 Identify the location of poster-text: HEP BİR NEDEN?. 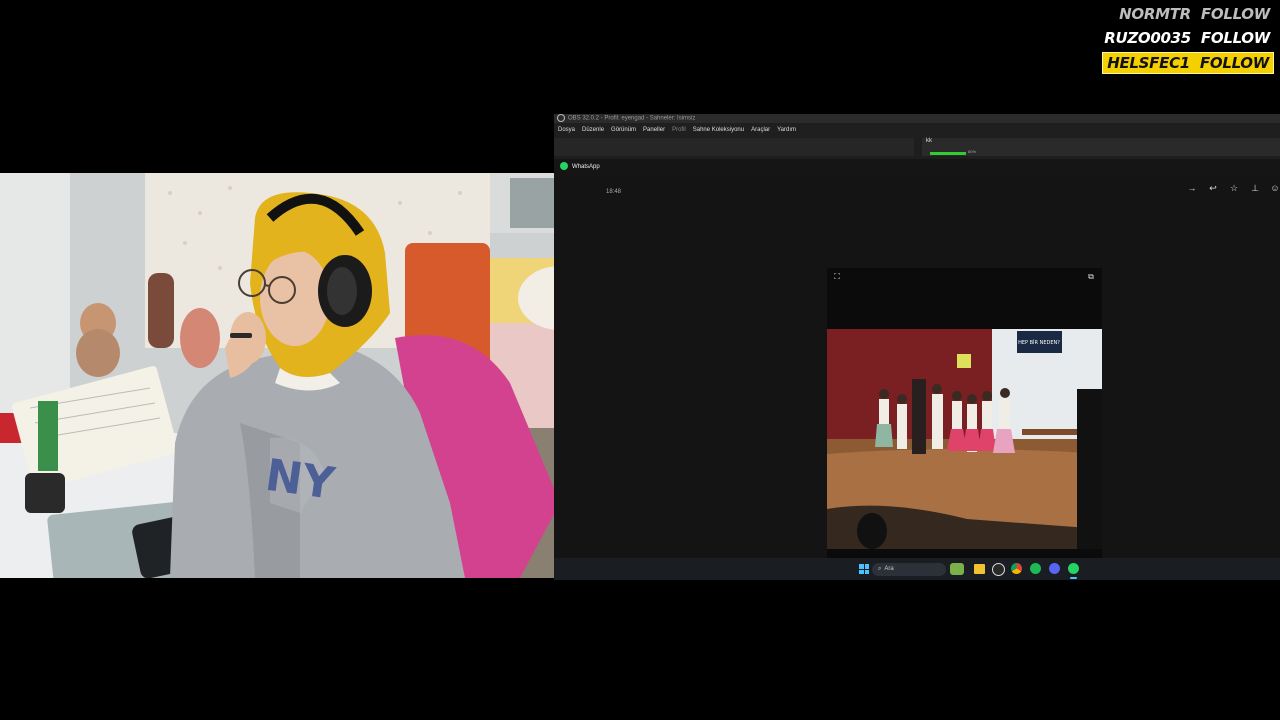
(1039, 342).